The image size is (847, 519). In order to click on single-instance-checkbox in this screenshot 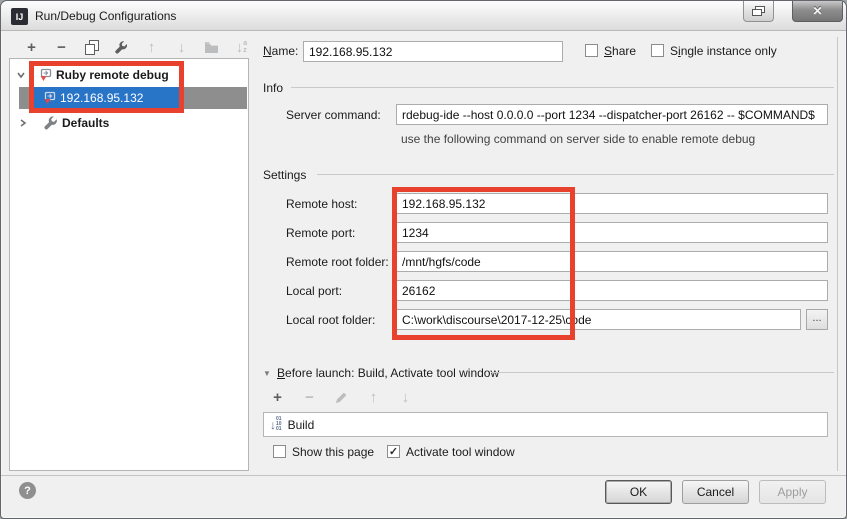, I will do `click(657, 50)`.